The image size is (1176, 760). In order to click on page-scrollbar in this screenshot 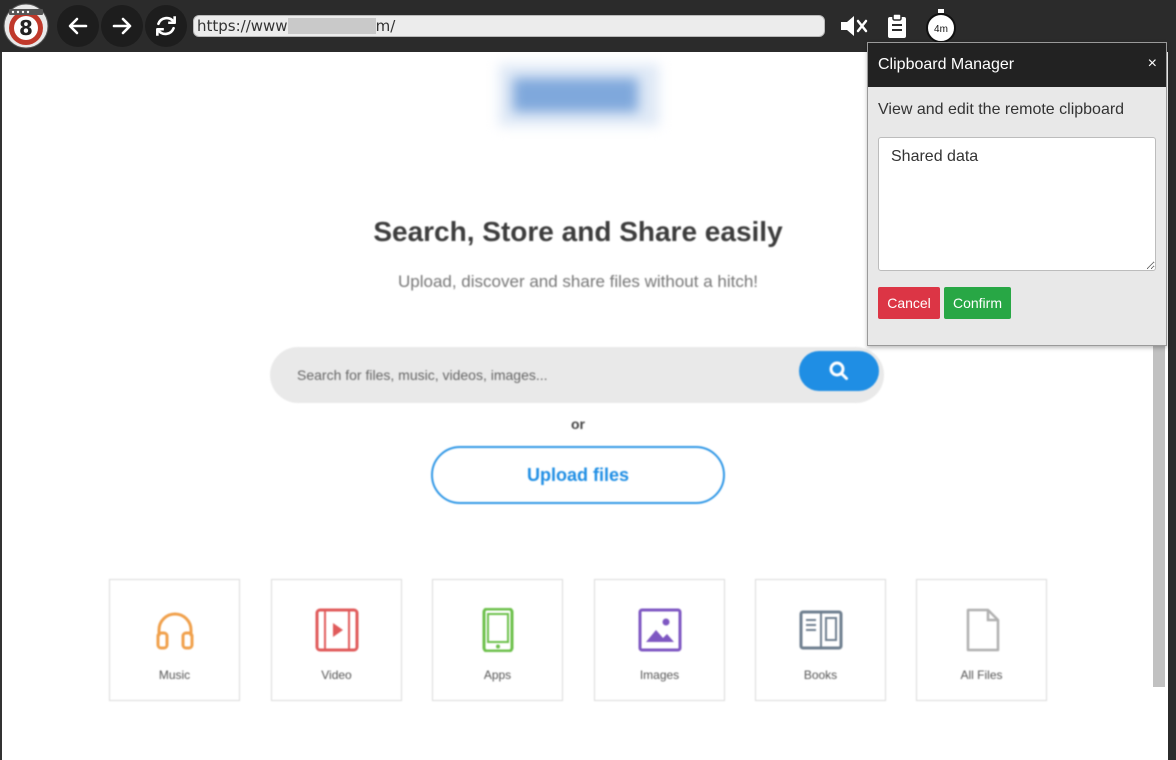, I will do `click(1159, 489)`.